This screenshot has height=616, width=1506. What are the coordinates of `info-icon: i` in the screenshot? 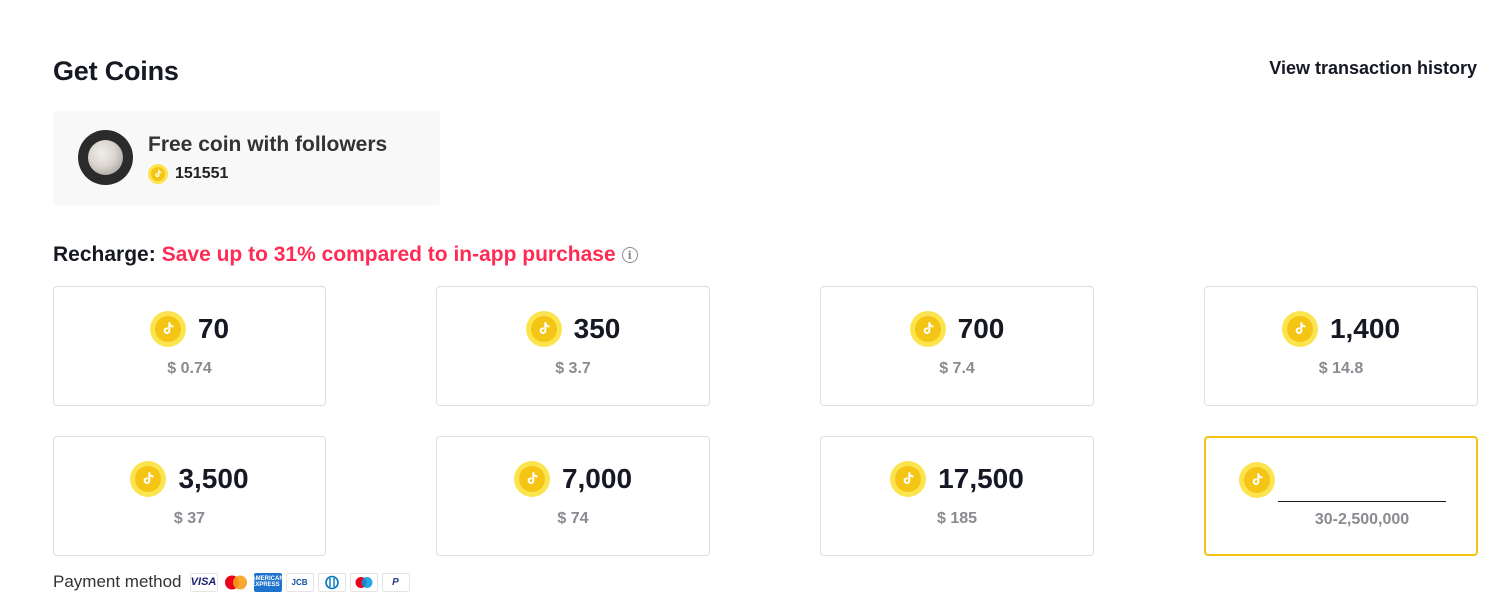 It's located at (629, 255).